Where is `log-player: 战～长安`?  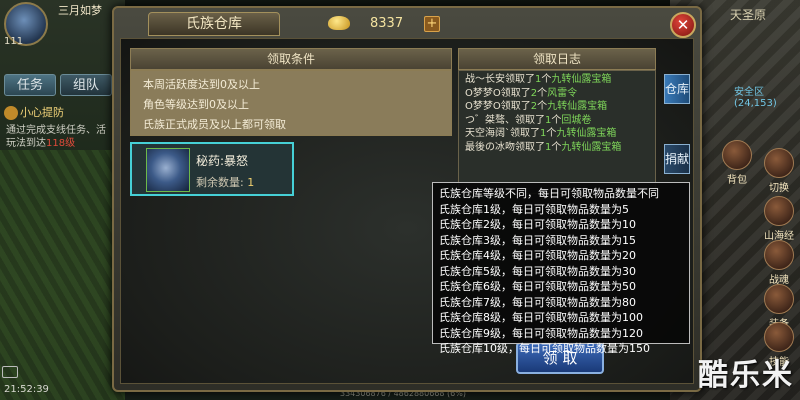
log-player: 战～长安 is located at coordinates (485, 79).